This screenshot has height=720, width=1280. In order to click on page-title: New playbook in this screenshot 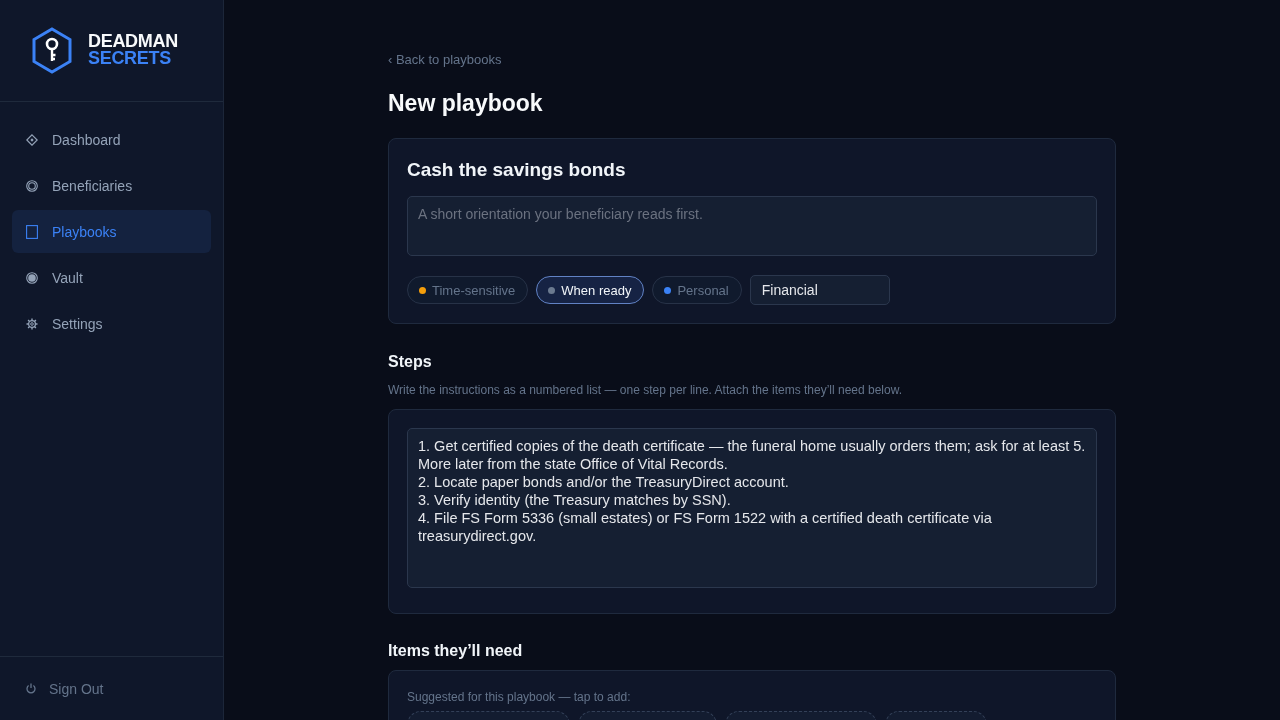, I will do `click(465, 103)`.